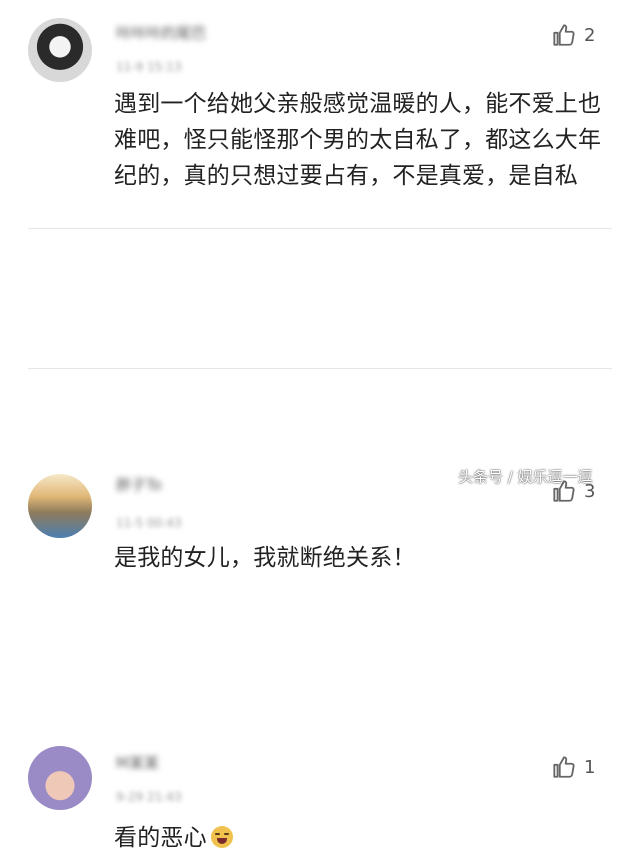 The width and height of the screenshot is (640, 856). Describe the element at coordinates (359, 838) in the screenshot. I see `comment-text: 看的恶心` at that location.